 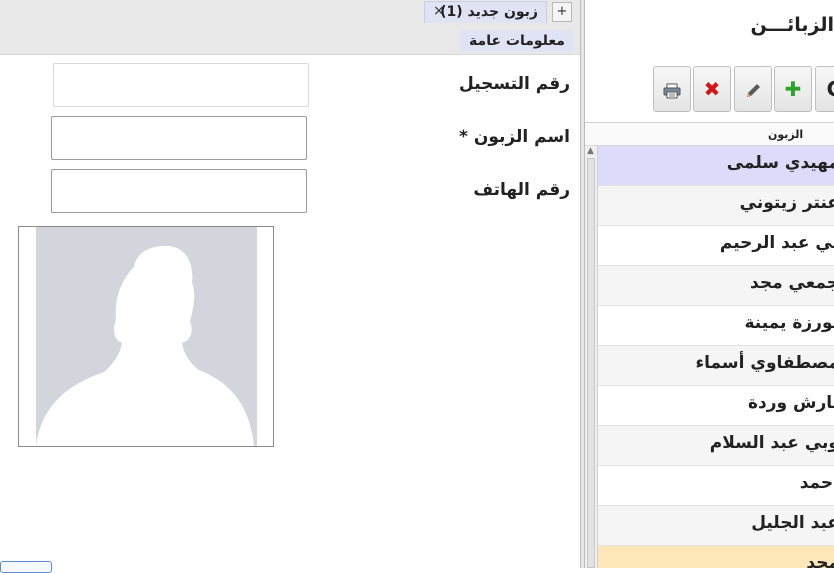 What do you see at coordinates (716, 326) in the screenshot?
I see `list-item: بورزة يمينة` at bounding box center [716, 326].